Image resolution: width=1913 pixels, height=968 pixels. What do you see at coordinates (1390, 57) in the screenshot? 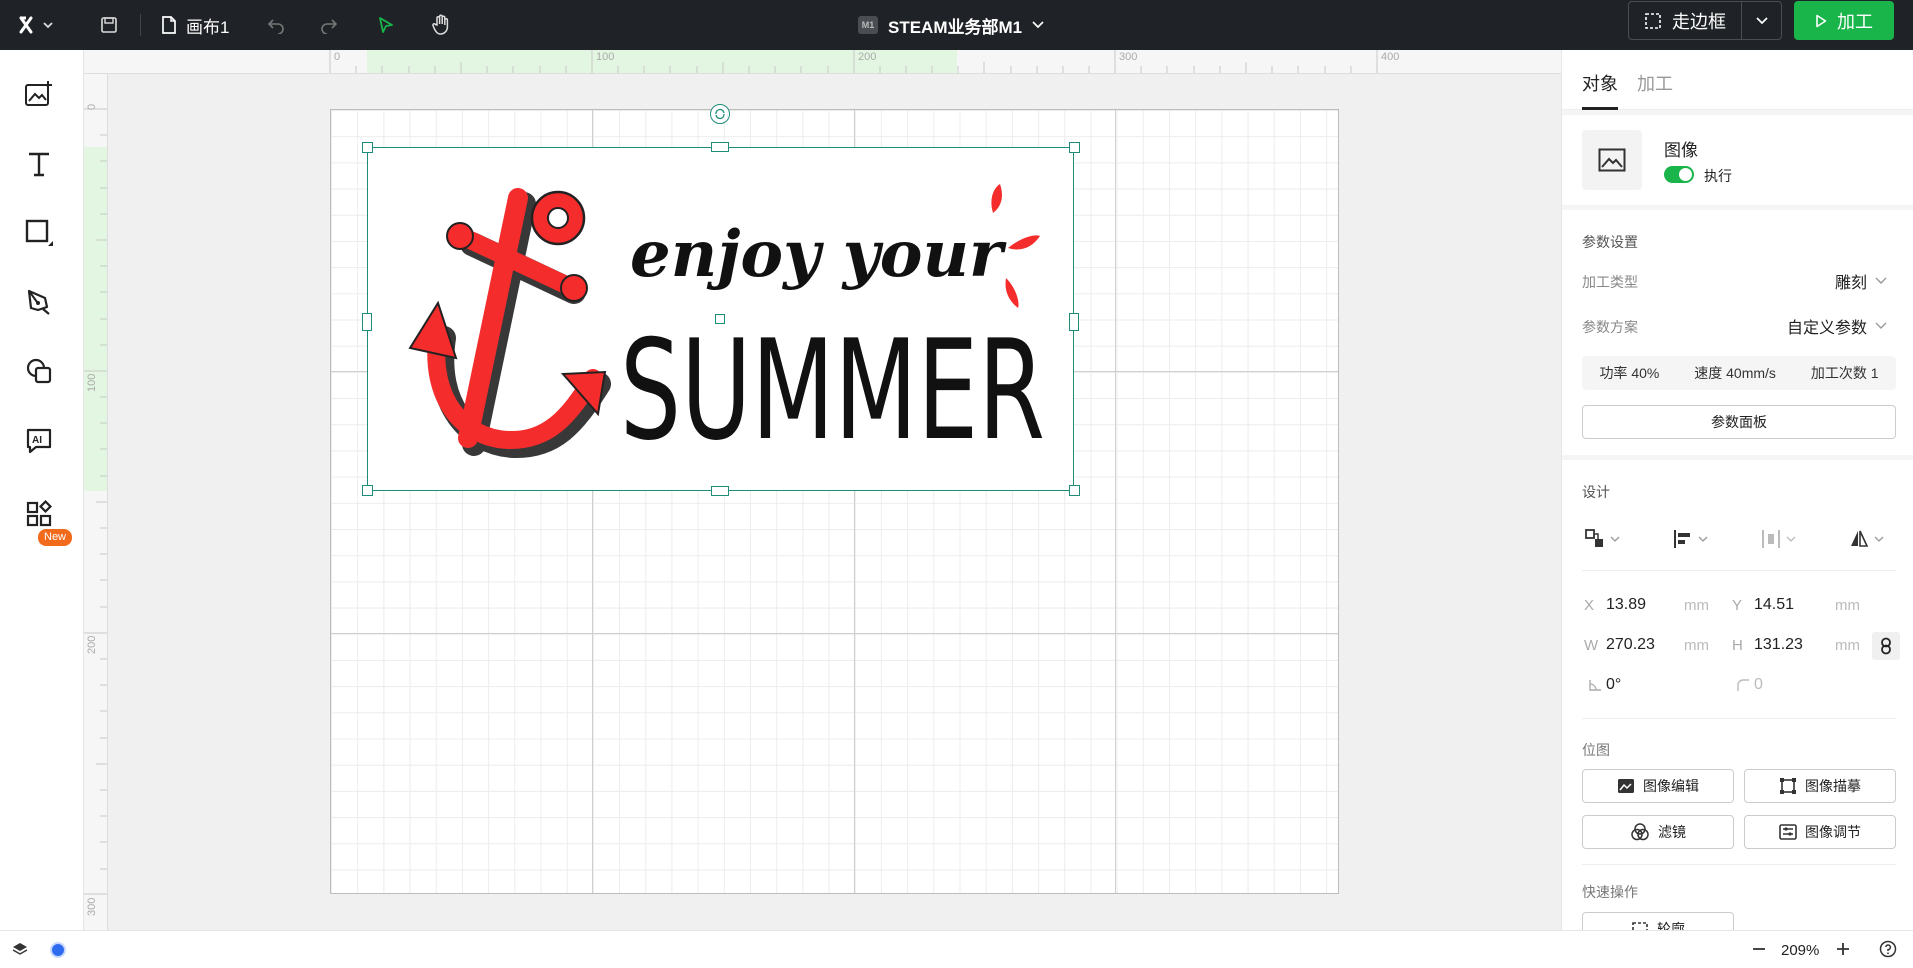
I see `ruler-h-label: 400` at bounding box center [1390, 57].